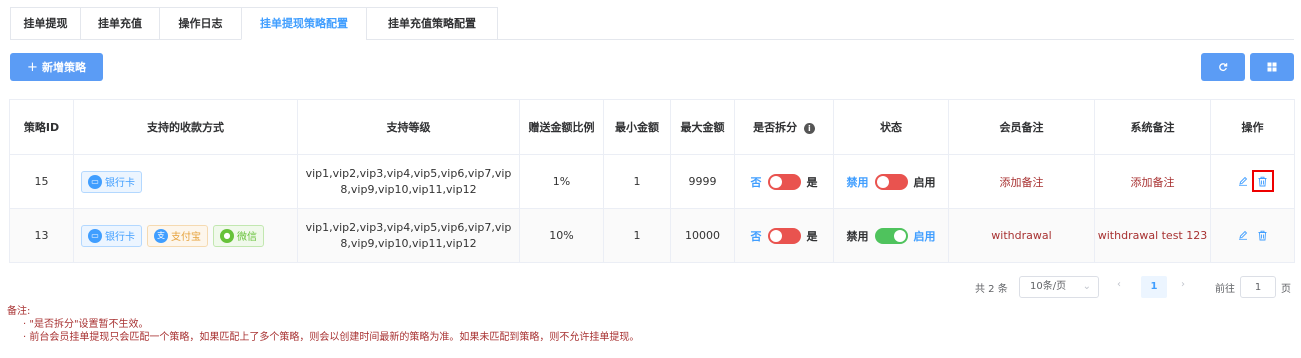 This screenshot has height=358, width=1301. Describe the element at coordinates (432, 23) in the screenshot. I see `tab-recharge-strategy: 挂单充值策略配置` at that location.